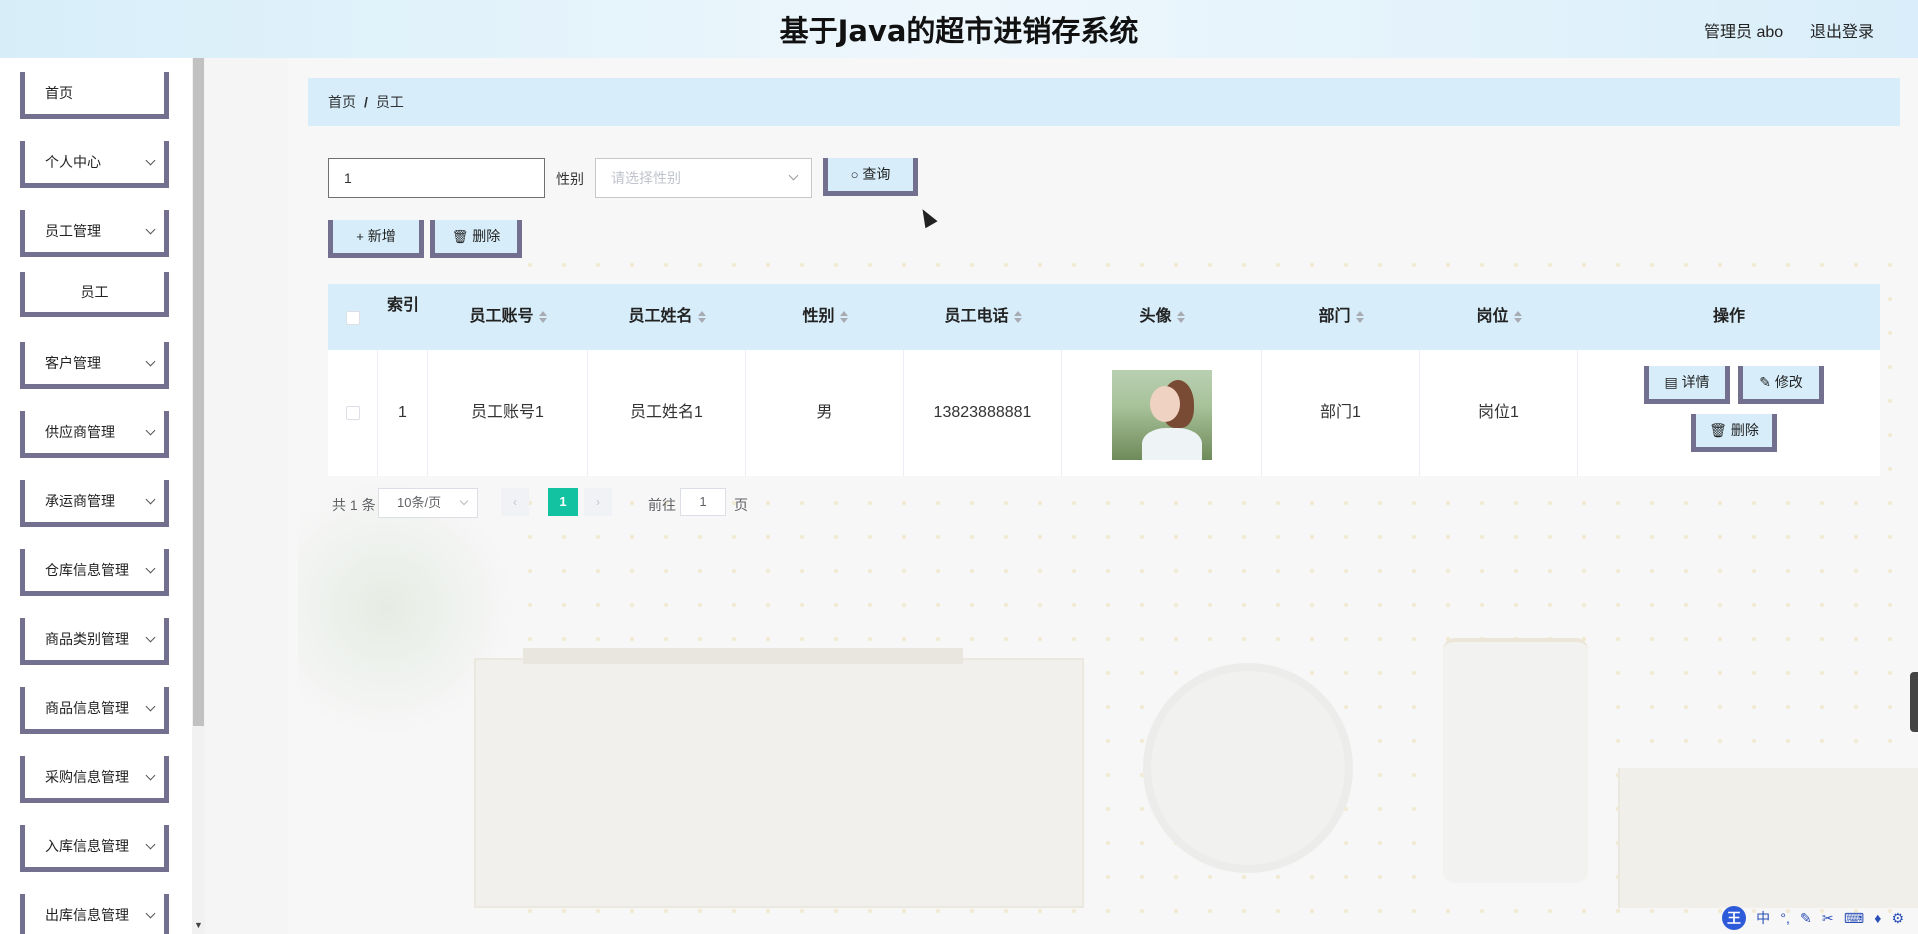  Describe the element at coordinates (1172, 444) in the screenshot. I see `avatar-body` at that location.